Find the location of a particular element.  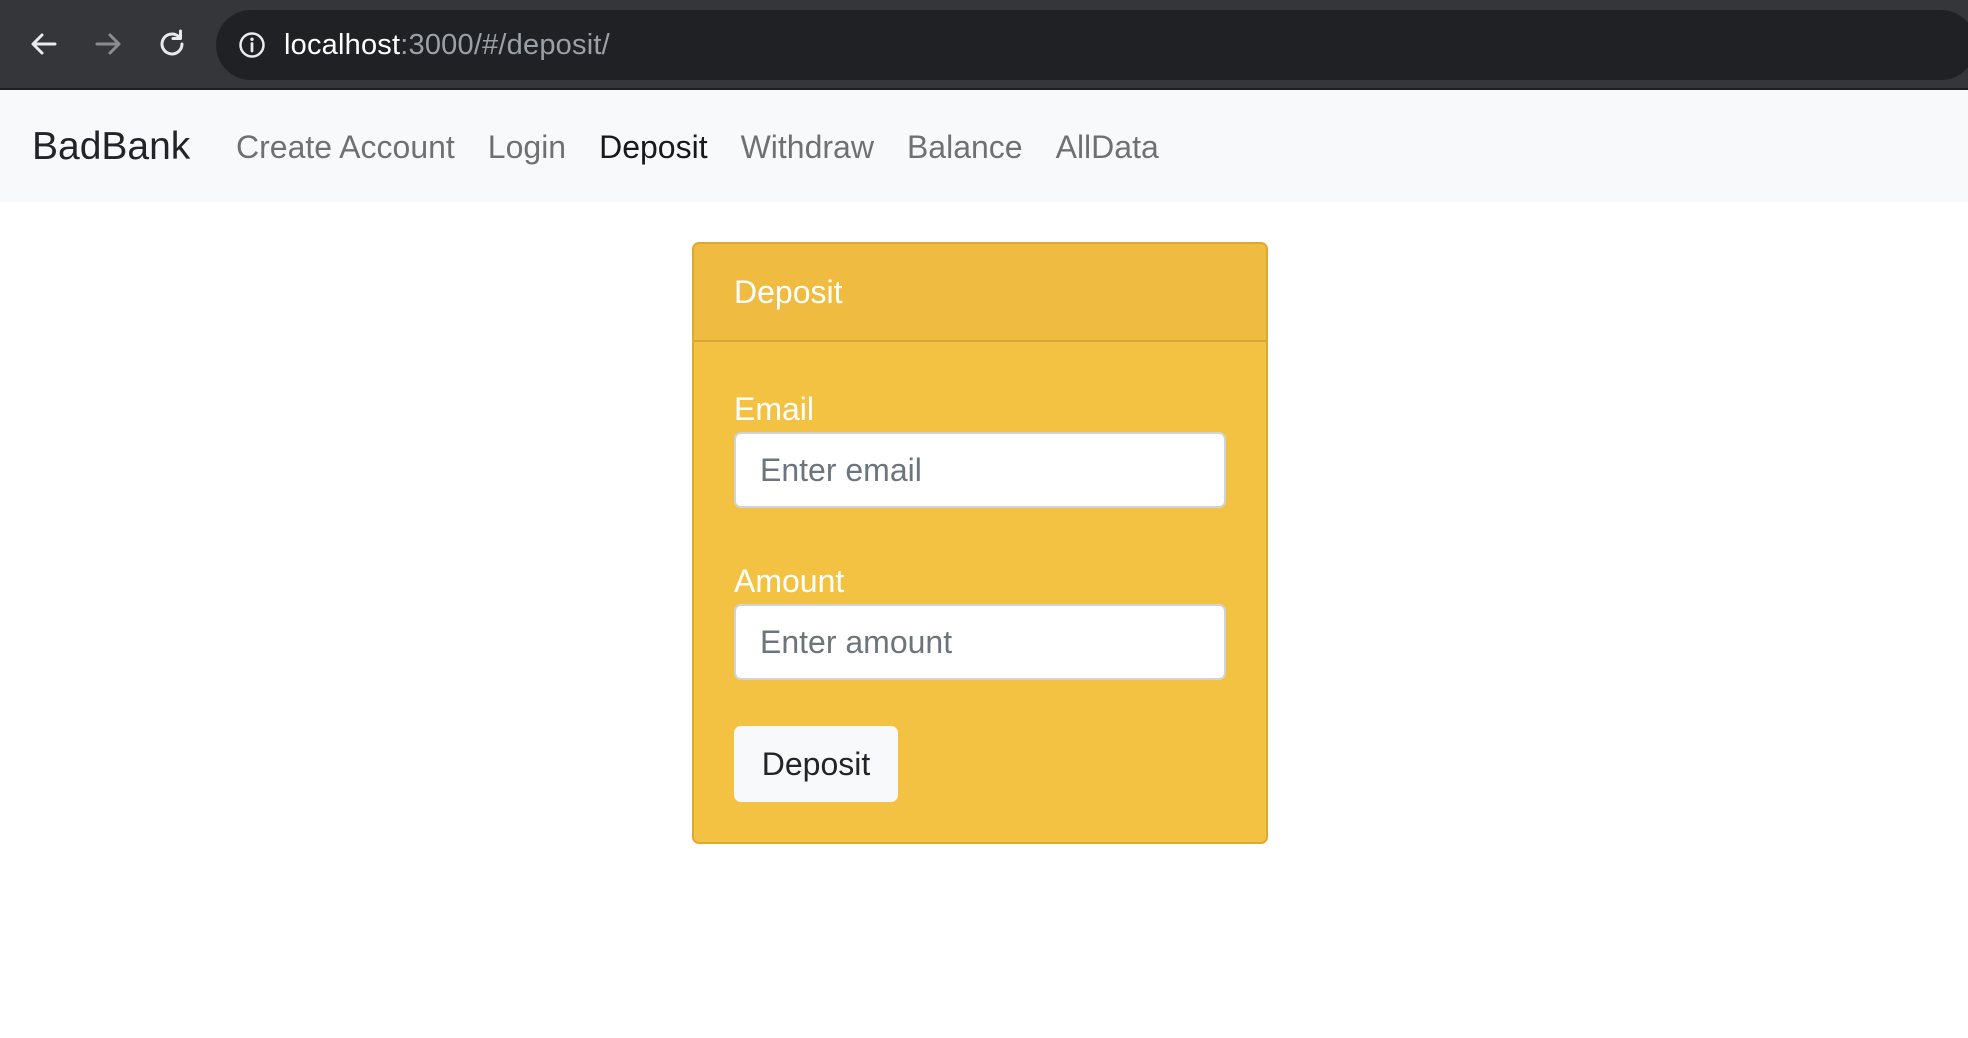

amount-label: Amount is located at coordinates (789, 581).